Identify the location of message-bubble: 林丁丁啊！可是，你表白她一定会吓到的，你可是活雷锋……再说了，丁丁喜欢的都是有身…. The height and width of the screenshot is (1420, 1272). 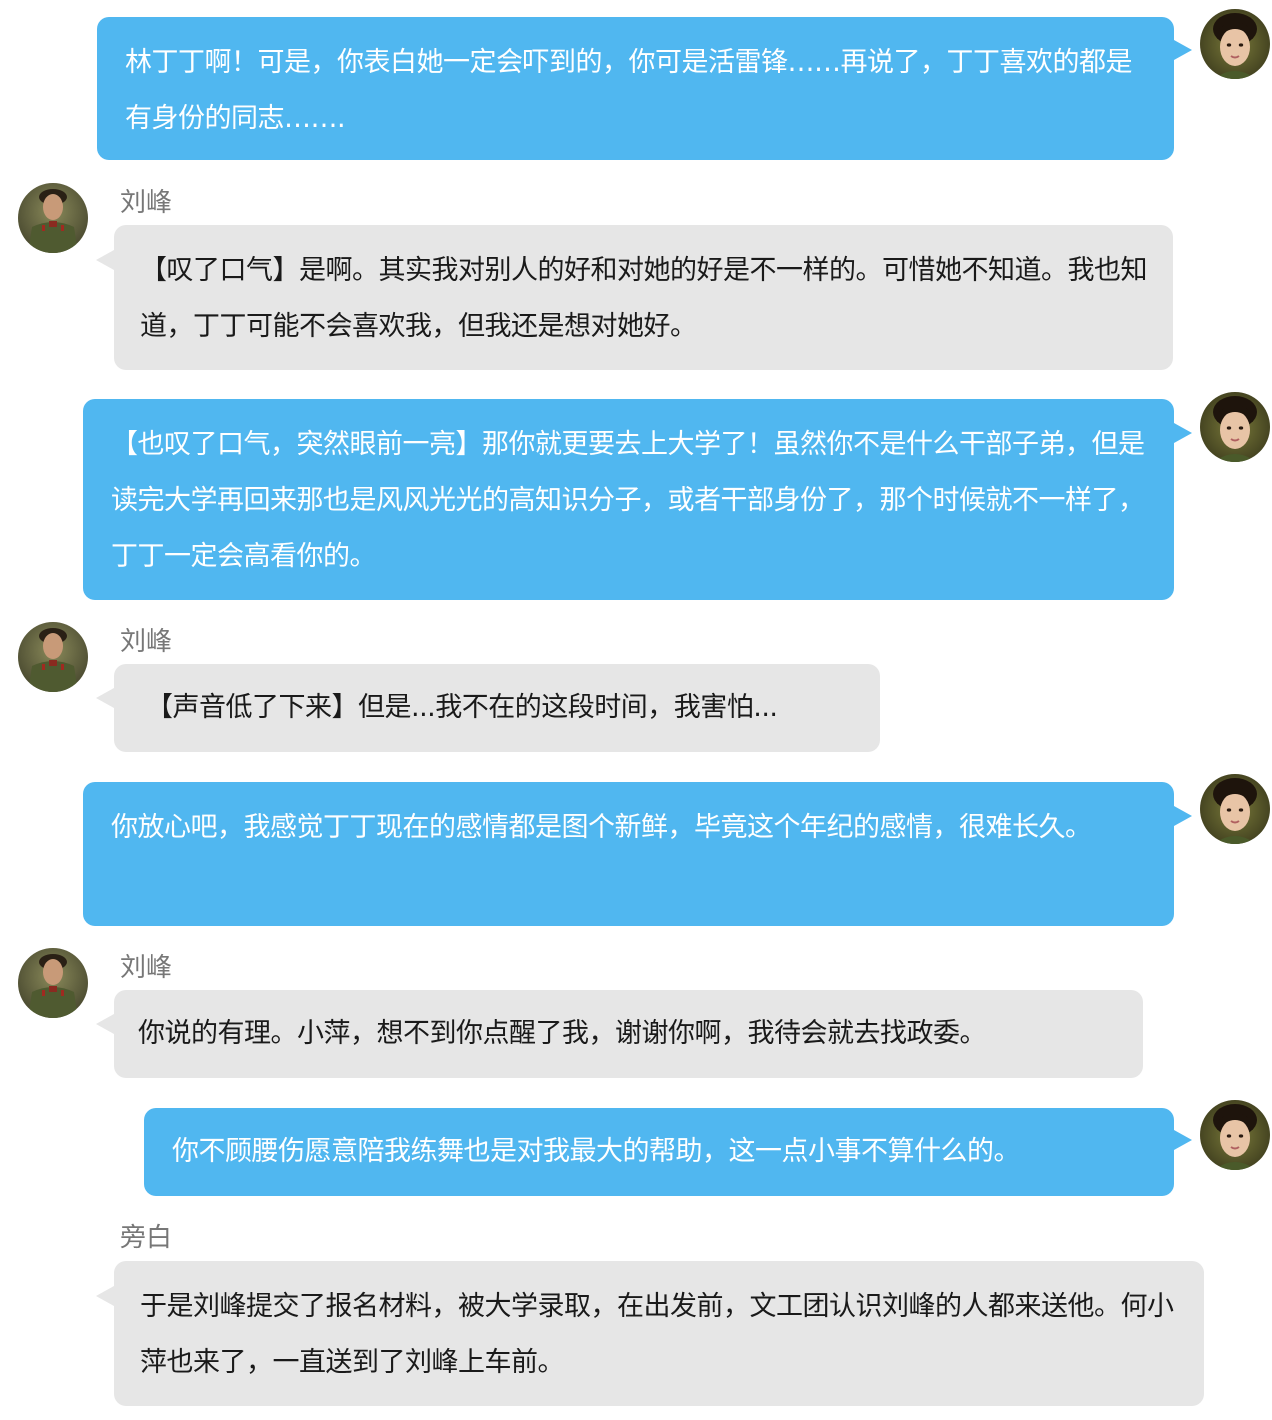
(635, 88).